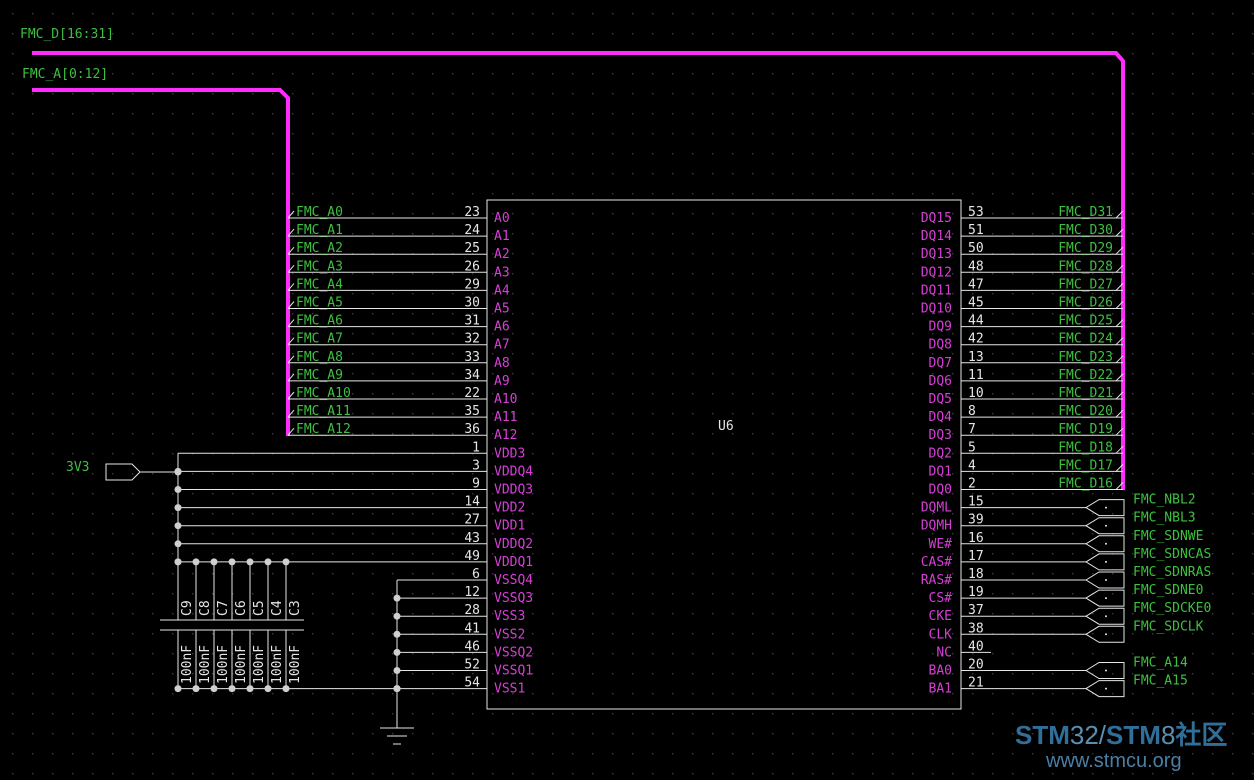  Describe the element at coordinates (1164, 500) in the screenshot. I see `net-label: FMC_NBL2` at that location.